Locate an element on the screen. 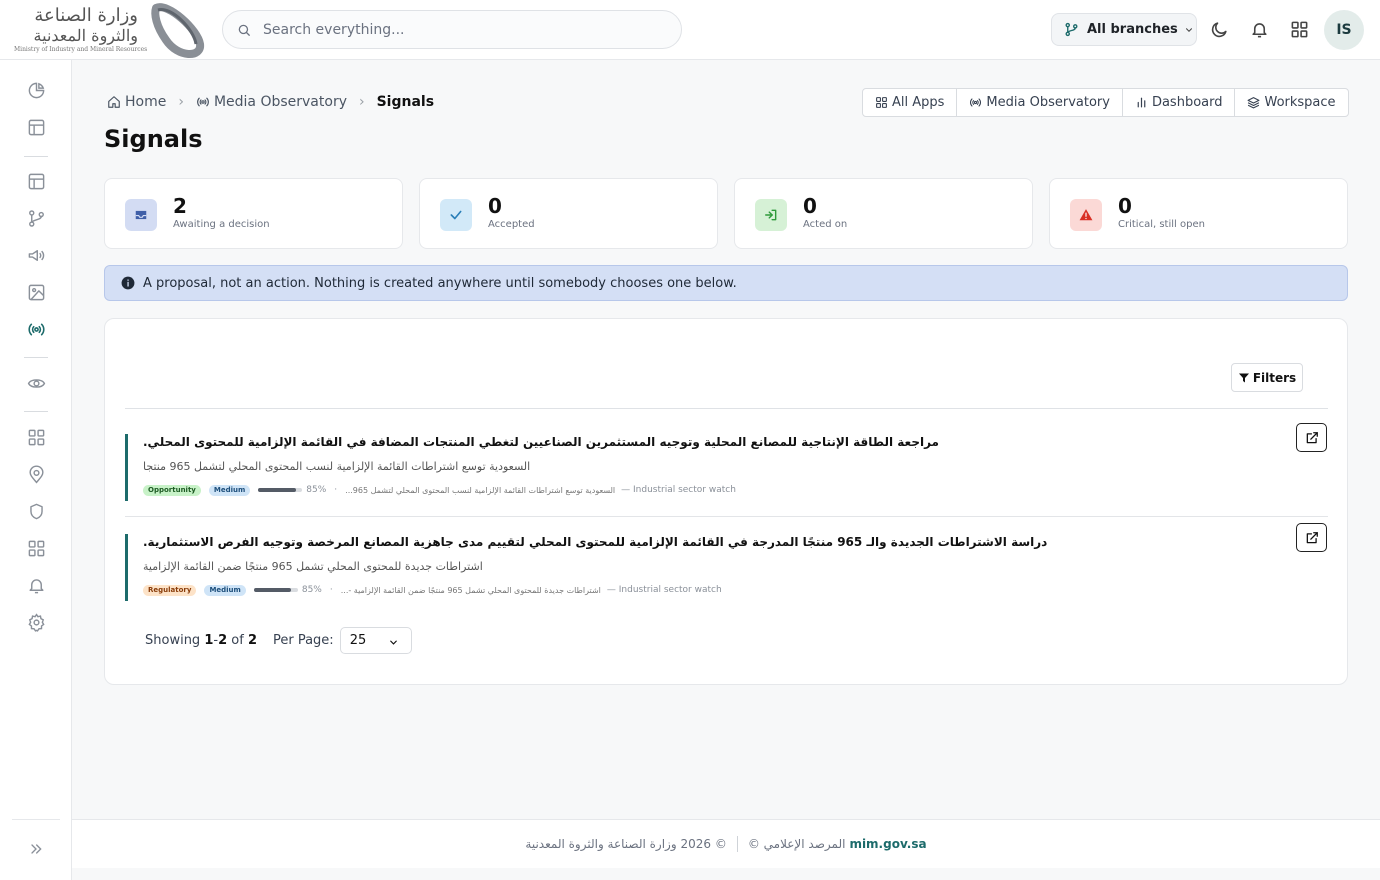  stat-label: Critical, still open is located at coordinates (1161, 224).